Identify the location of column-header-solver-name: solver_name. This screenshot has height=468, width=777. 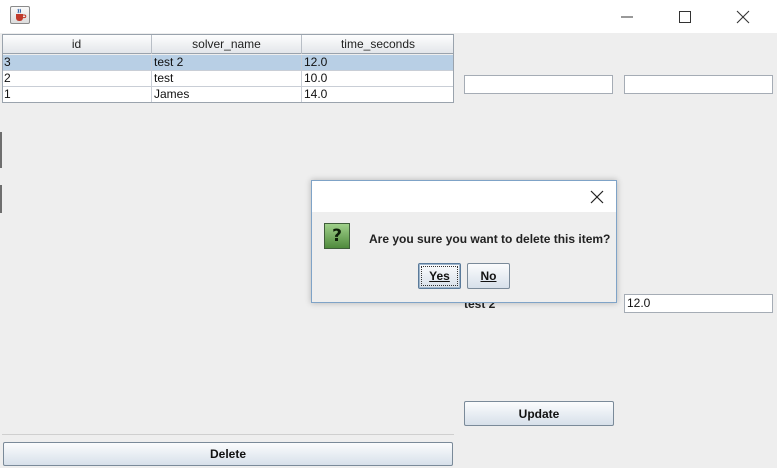
(227, 44).